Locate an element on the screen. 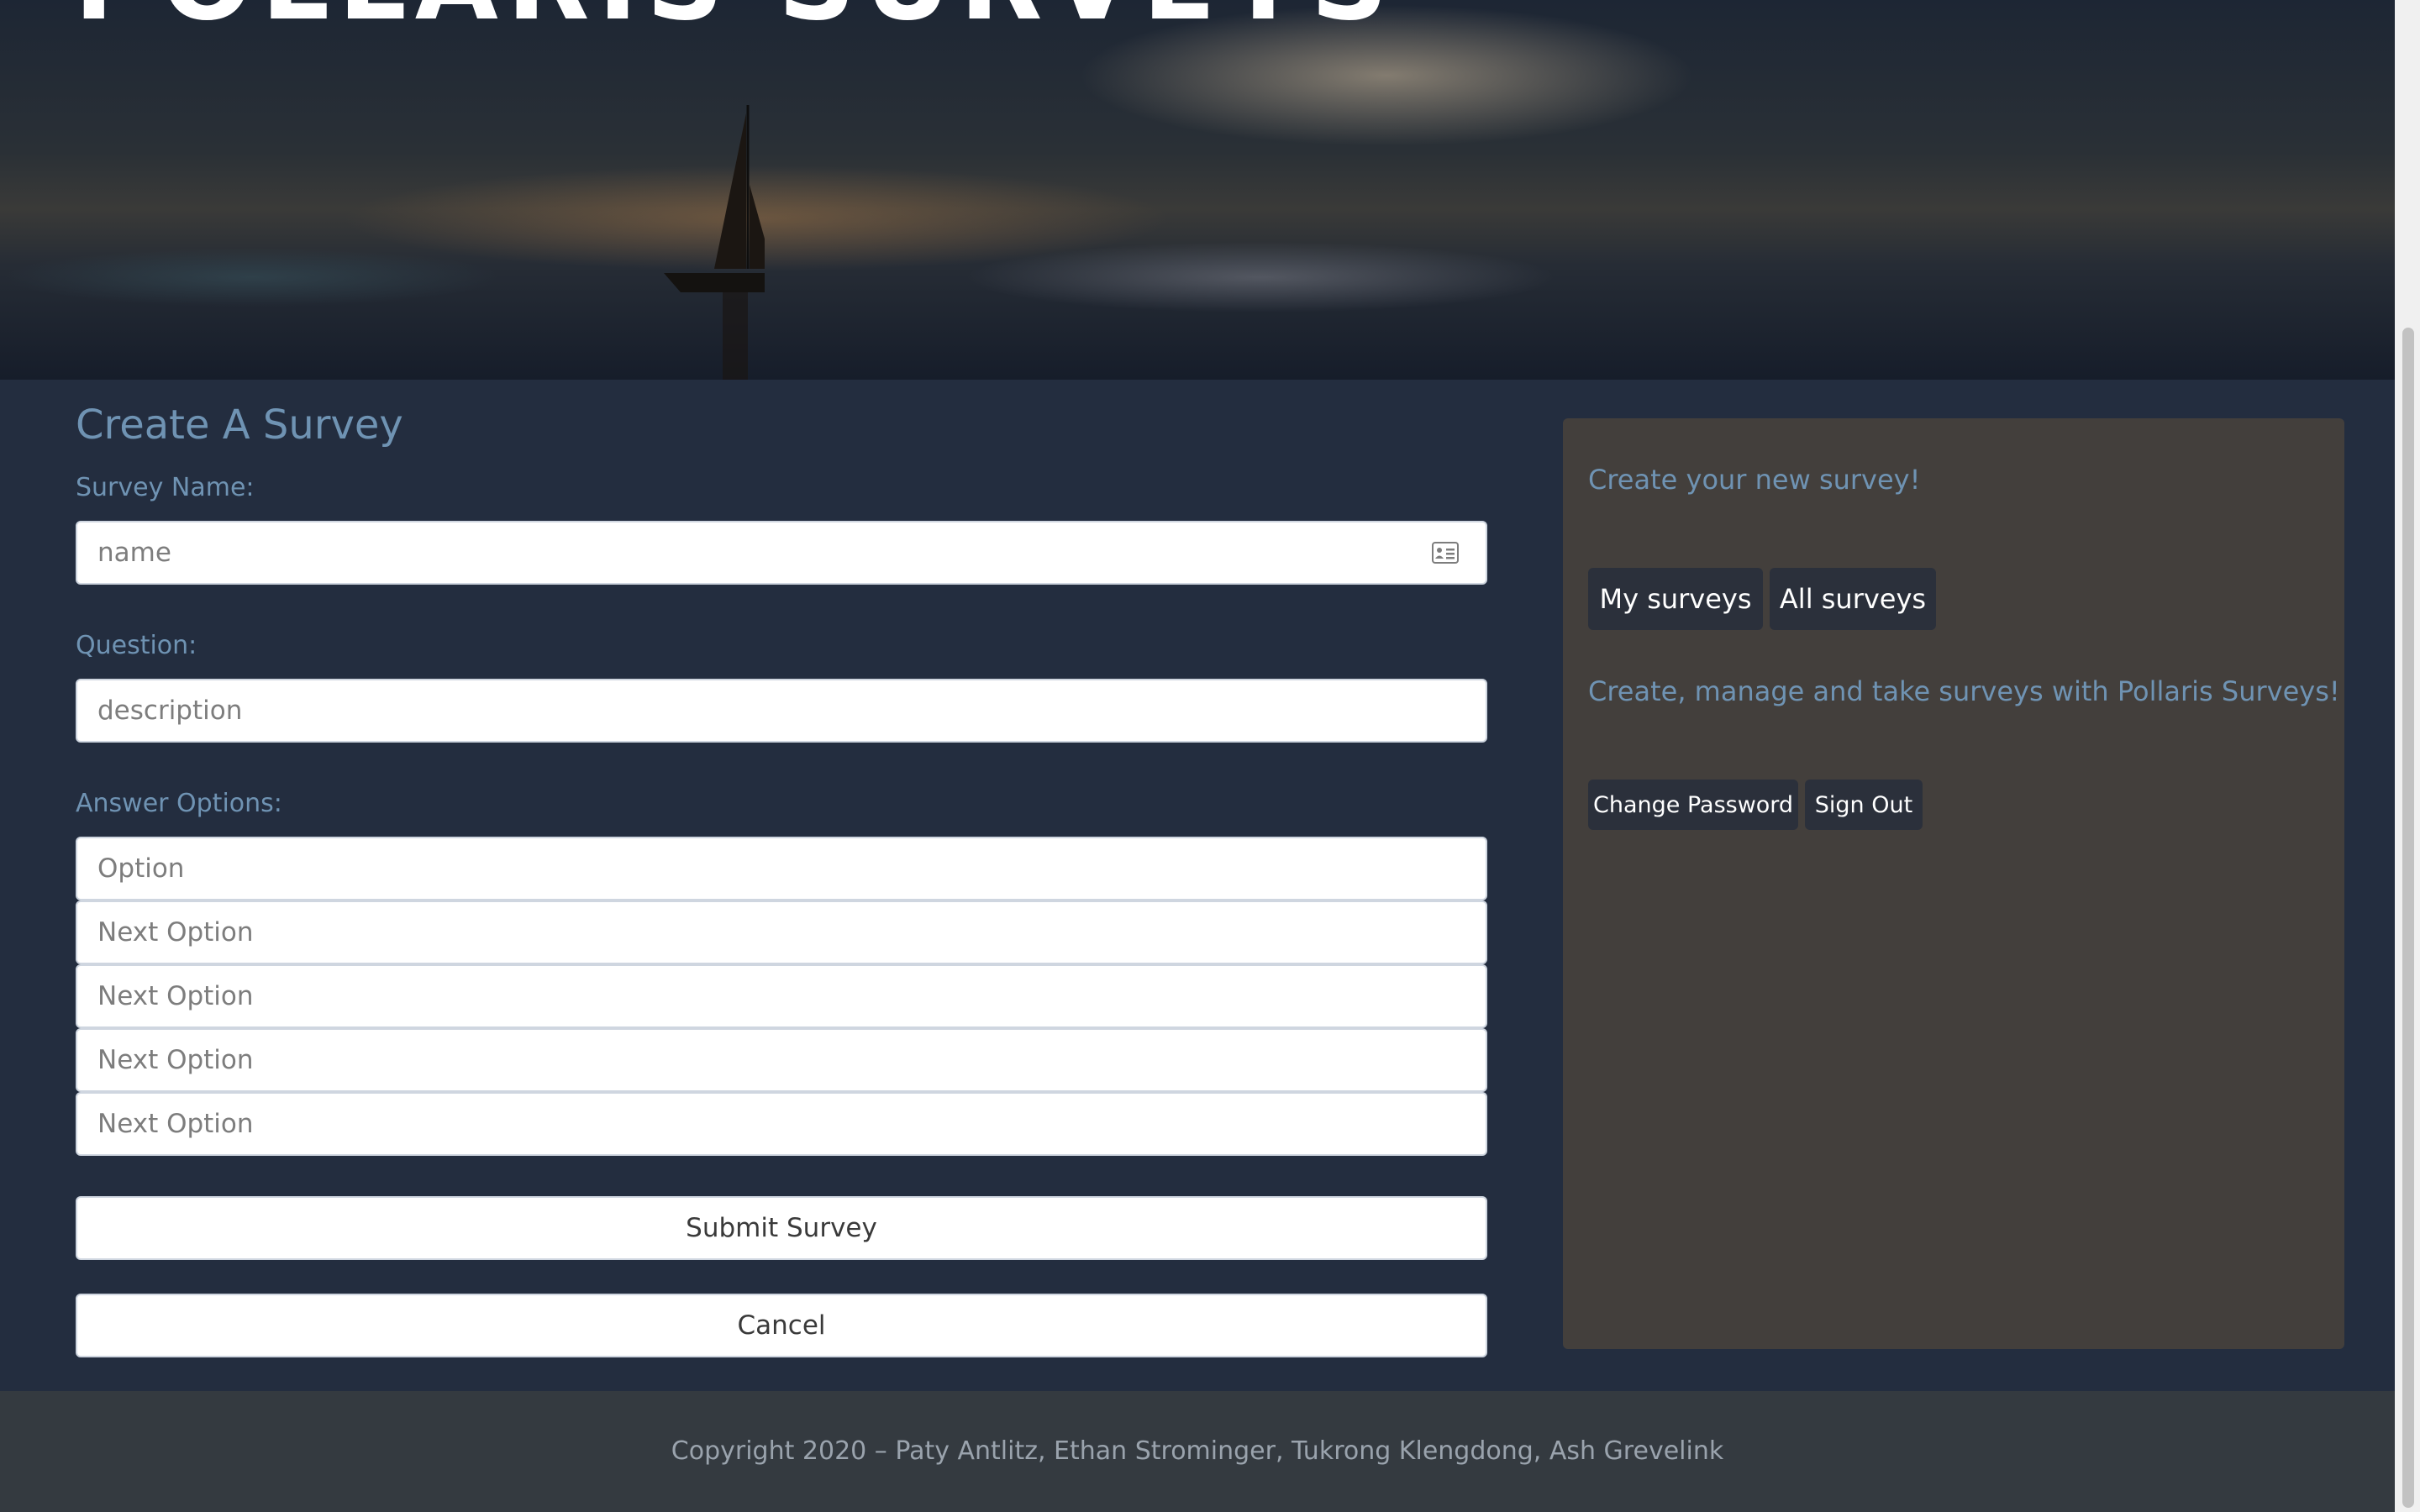 The image size is (2420, 1512). sign-out-button: Sign Out is located at coordinates (1864, 805).